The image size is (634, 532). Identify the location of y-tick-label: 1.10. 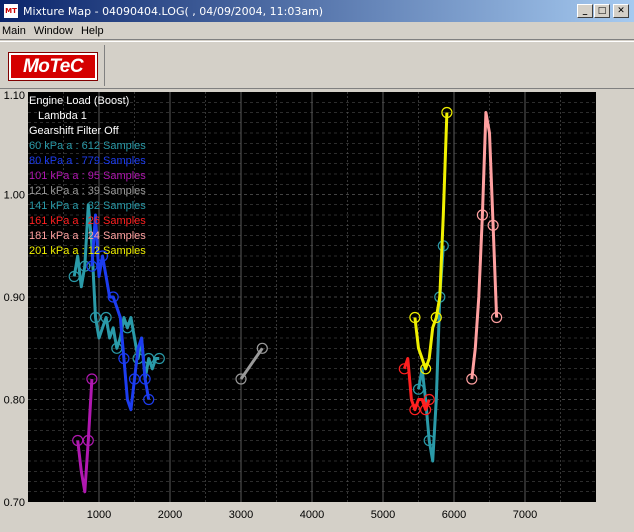
(14, 96).